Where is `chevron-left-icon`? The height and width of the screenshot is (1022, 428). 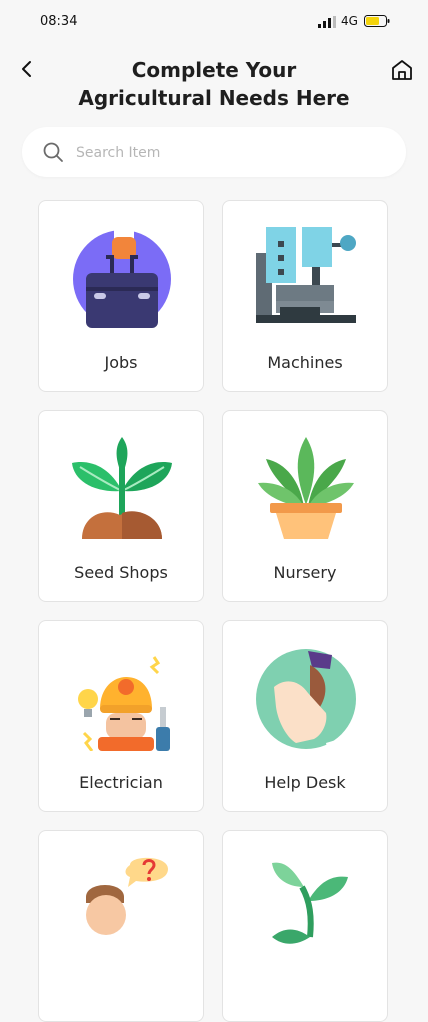 chevron-left-icon is located at coordinates (27, 69).